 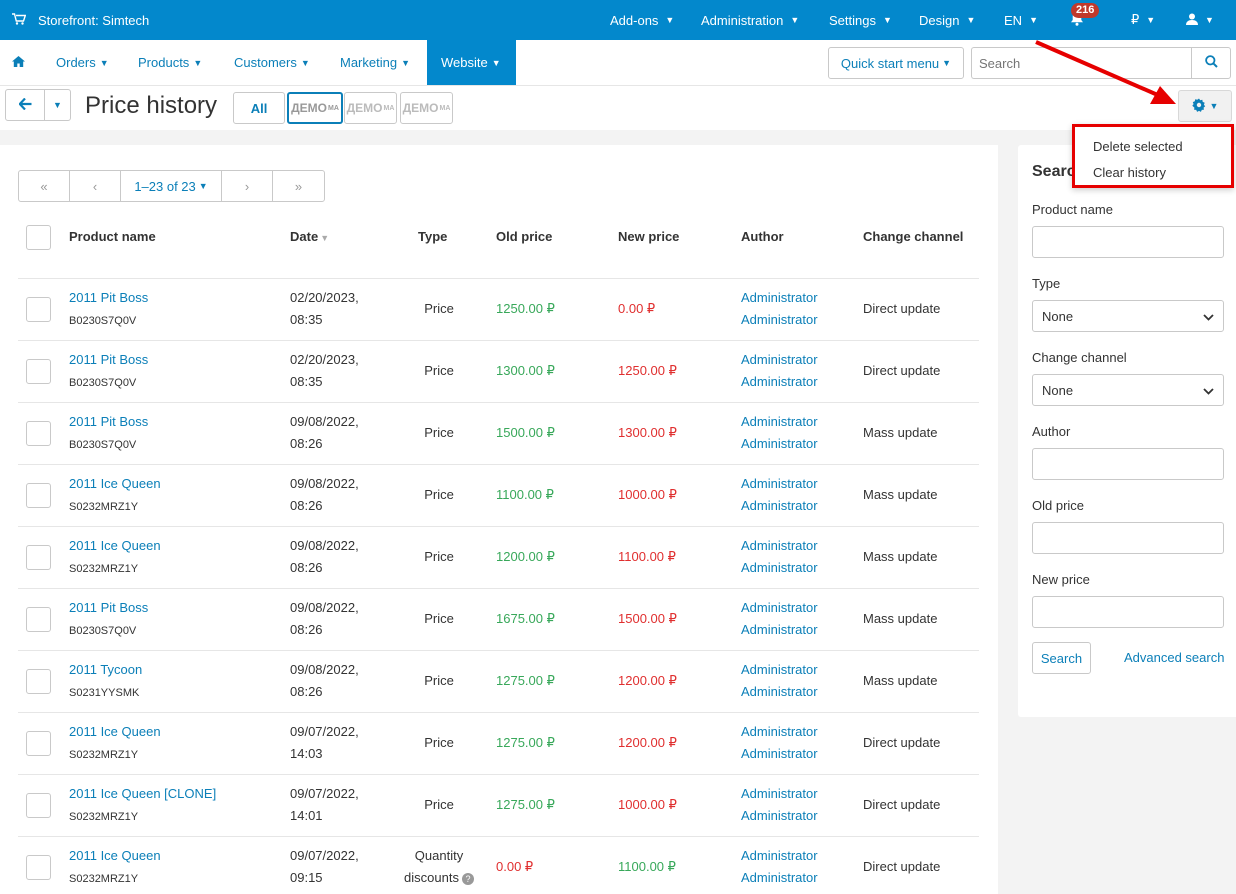 What do you see at coordinates (1200, 20) in the screenshot?
I see `user-menu: ▼` at bounding box center [1200, 20].